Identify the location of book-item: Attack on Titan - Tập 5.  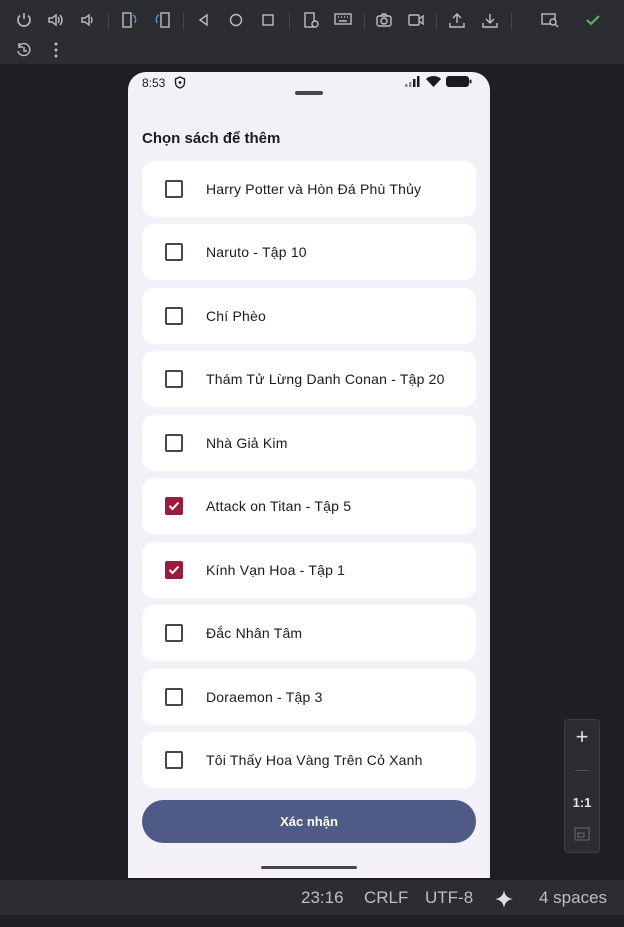
(309, 506).